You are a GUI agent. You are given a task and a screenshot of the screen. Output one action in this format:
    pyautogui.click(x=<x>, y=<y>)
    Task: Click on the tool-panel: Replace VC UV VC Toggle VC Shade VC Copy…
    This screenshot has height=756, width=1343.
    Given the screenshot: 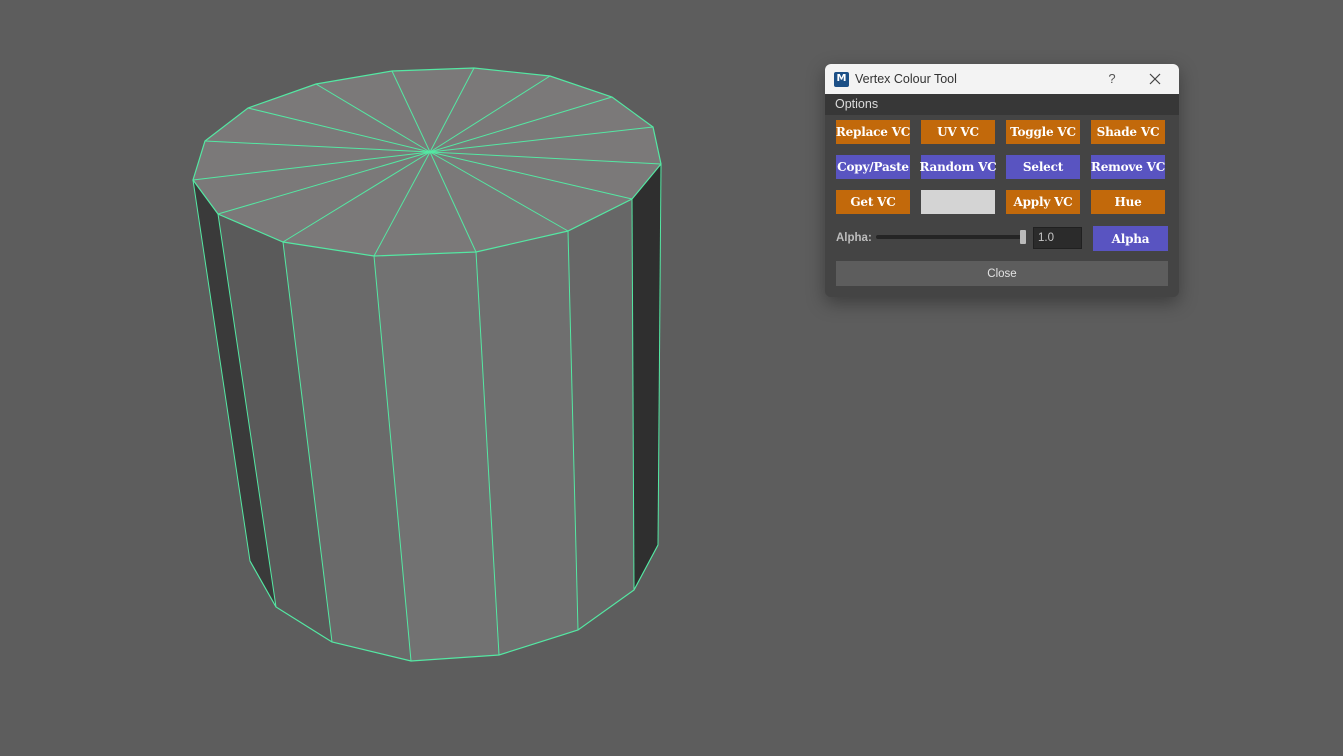 What is the action you would take?
    pyautogui.click(x=1002, y=206)
    